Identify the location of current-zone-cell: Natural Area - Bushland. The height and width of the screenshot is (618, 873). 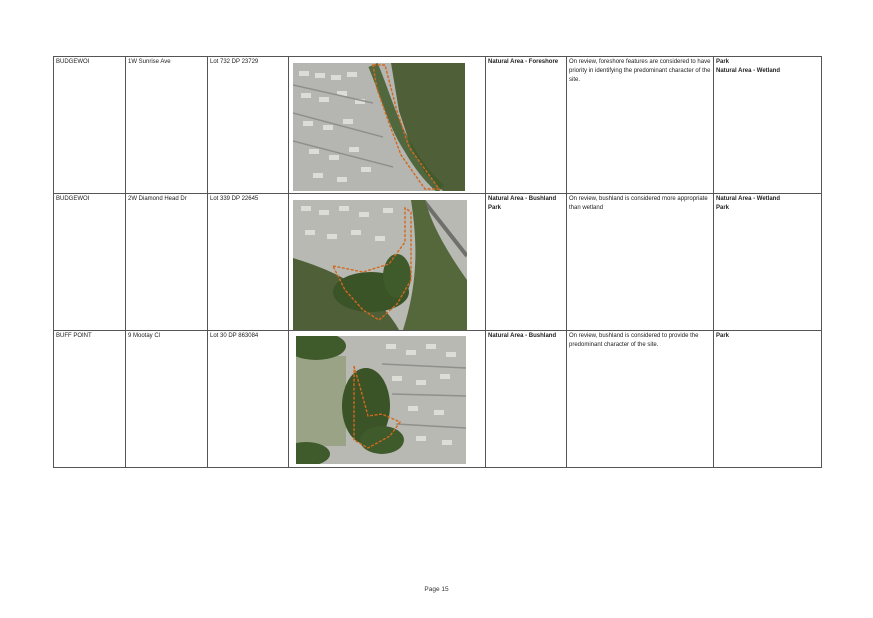
(526, 399).